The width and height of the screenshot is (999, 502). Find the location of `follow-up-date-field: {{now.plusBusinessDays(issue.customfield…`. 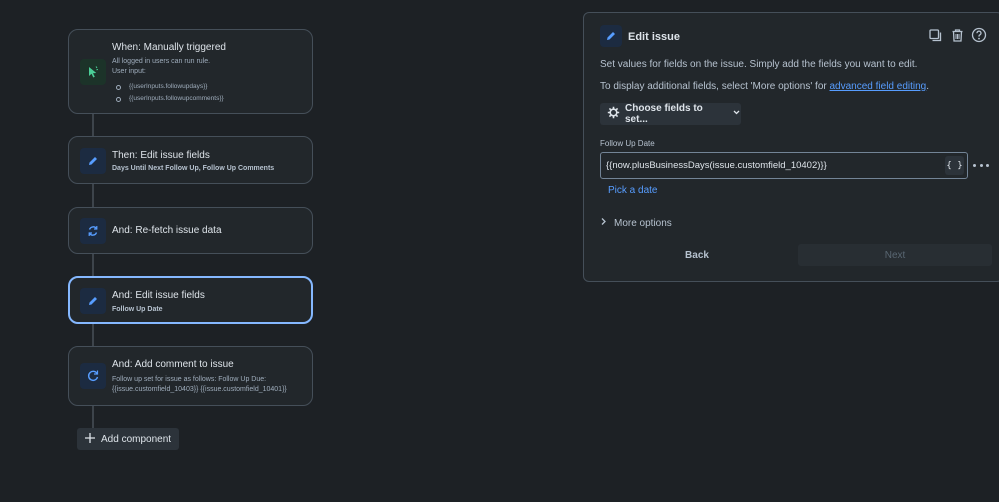

follow-up-date-field: {{now.plusBusinessDays(issue.customfield… is located at coordinates (784, 165).